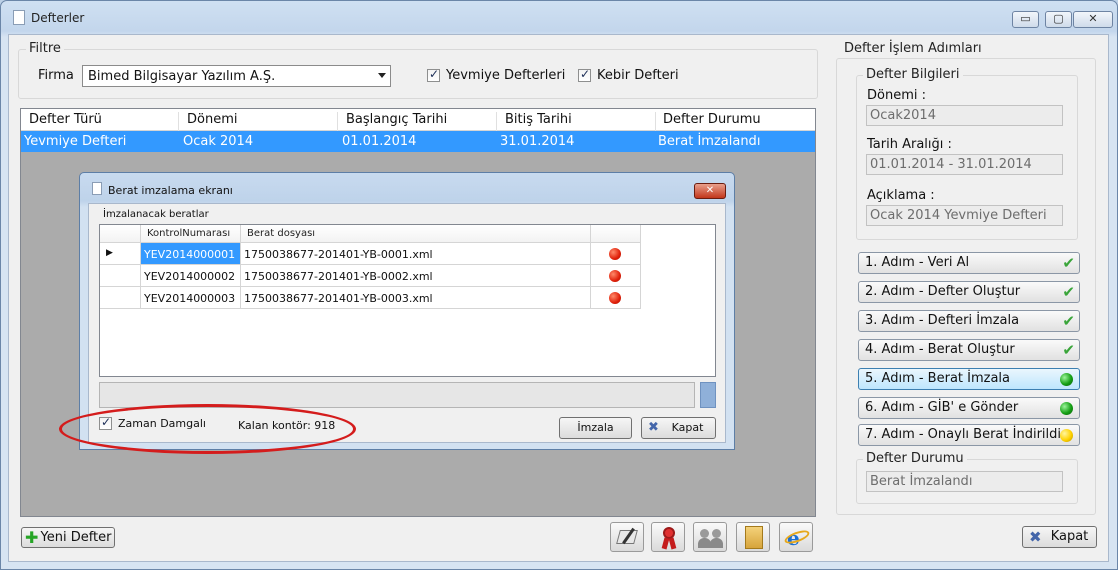  Describe the element at coordinates (416, 254) in the screenshot. I see `file-cell: 1750038677-201401-YB-0001.xml` at that location.